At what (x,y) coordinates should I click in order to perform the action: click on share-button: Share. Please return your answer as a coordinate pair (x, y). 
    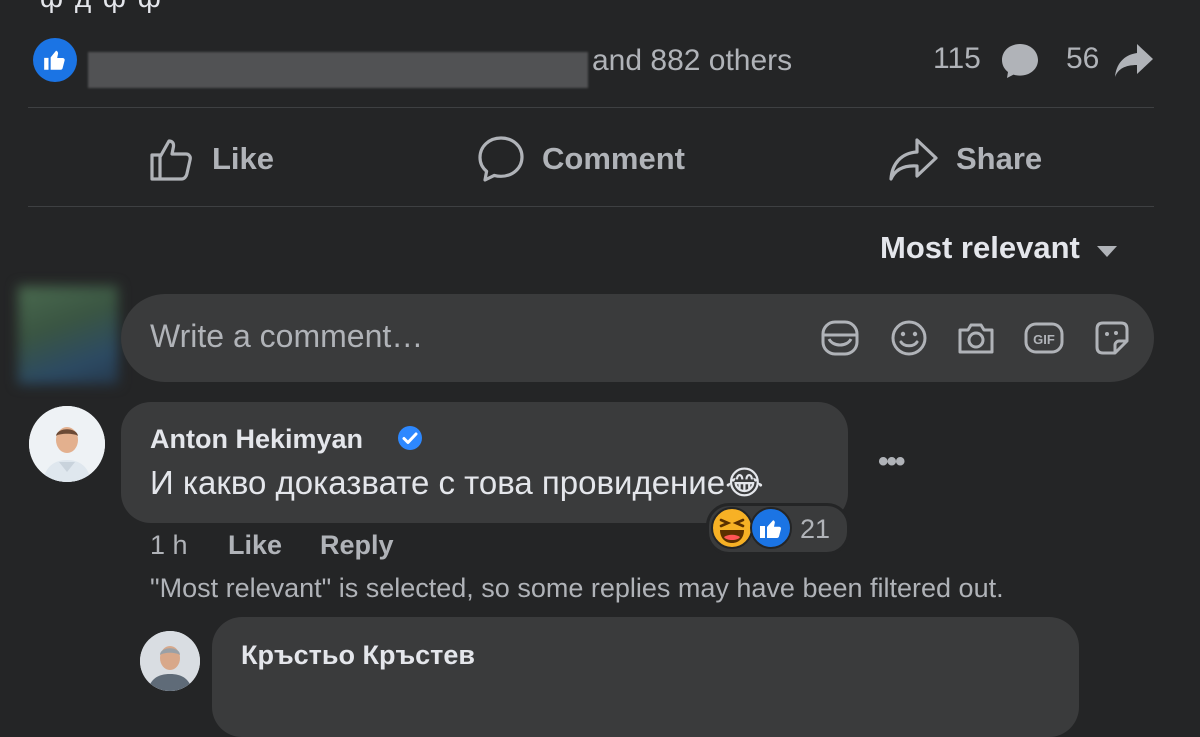
    Looking at the image, I should click on (965, 159).